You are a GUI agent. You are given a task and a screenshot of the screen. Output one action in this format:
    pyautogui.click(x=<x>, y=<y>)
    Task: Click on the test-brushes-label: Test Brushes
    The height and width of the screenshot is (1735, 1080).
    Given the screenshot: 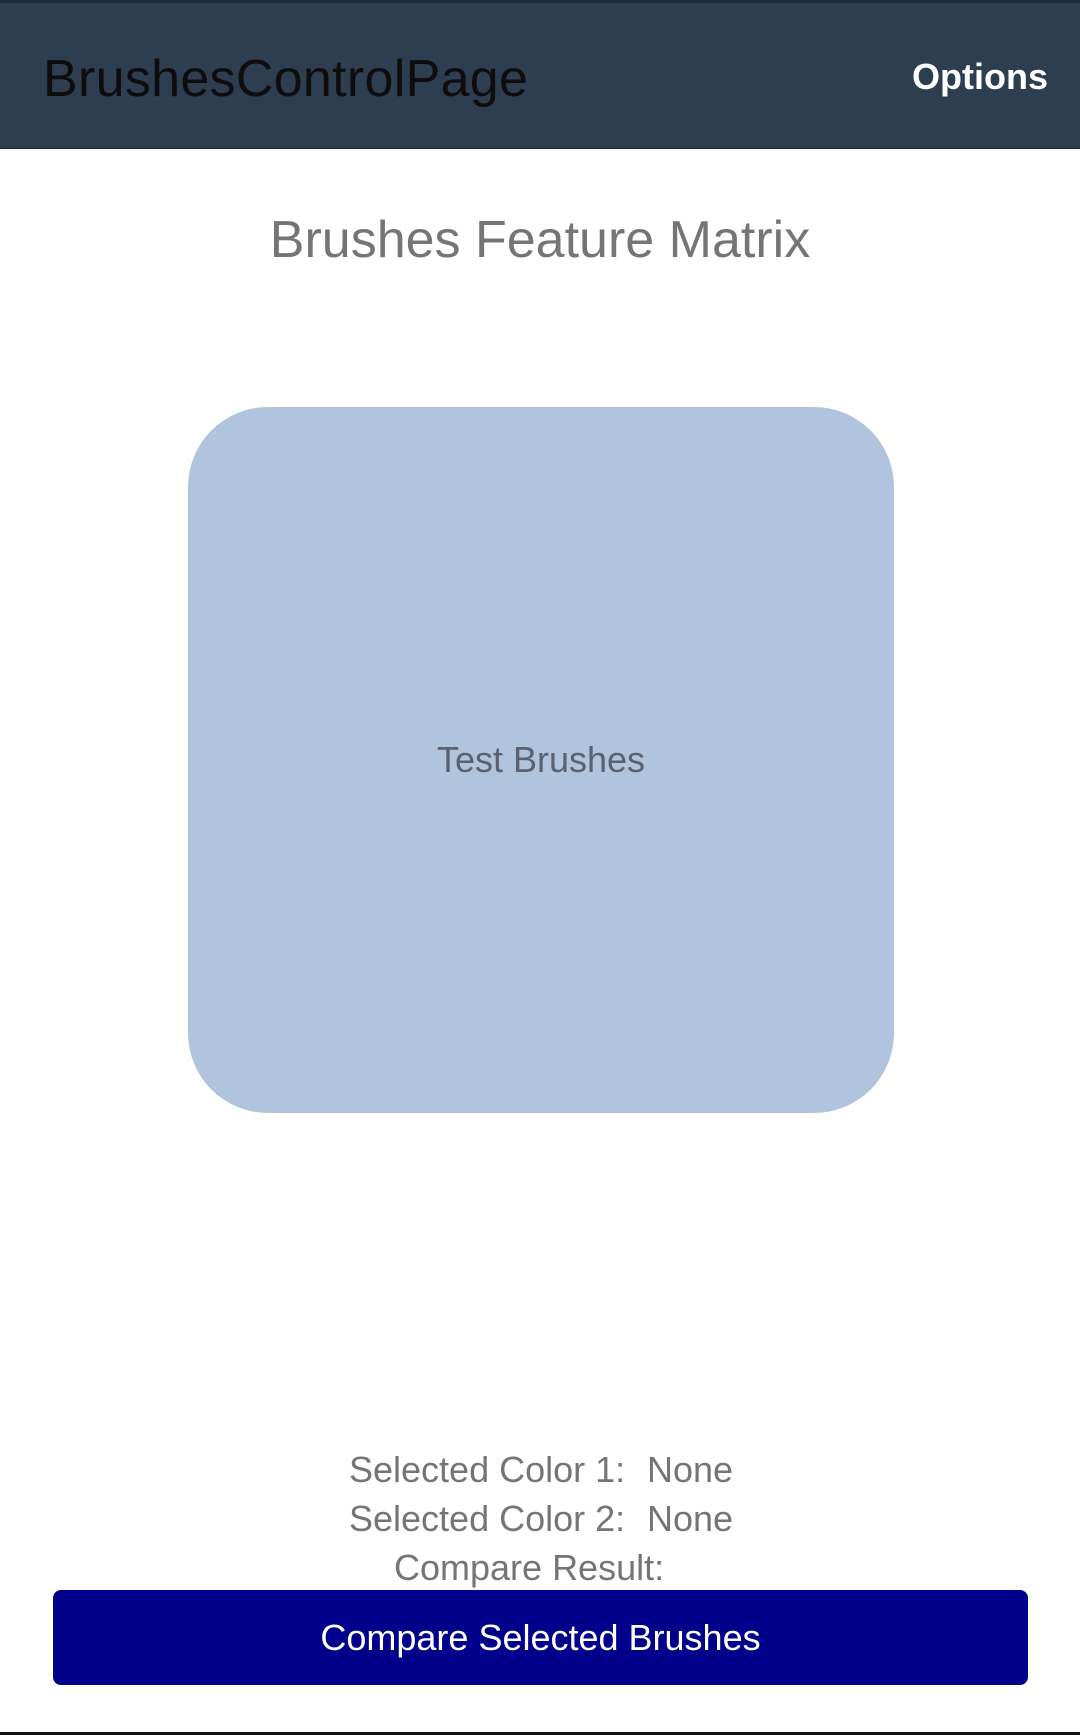 What is the action you would take?
    pyautogui.click(x=541, y=759)
    